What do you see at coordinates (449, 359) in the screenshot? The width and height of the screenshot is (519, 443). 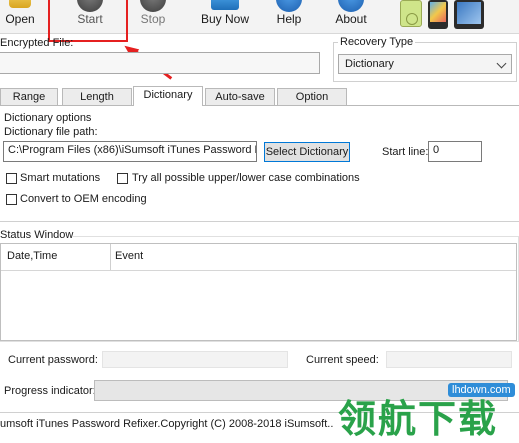 I see `current-speed-value` at bounding box center [449, 359].